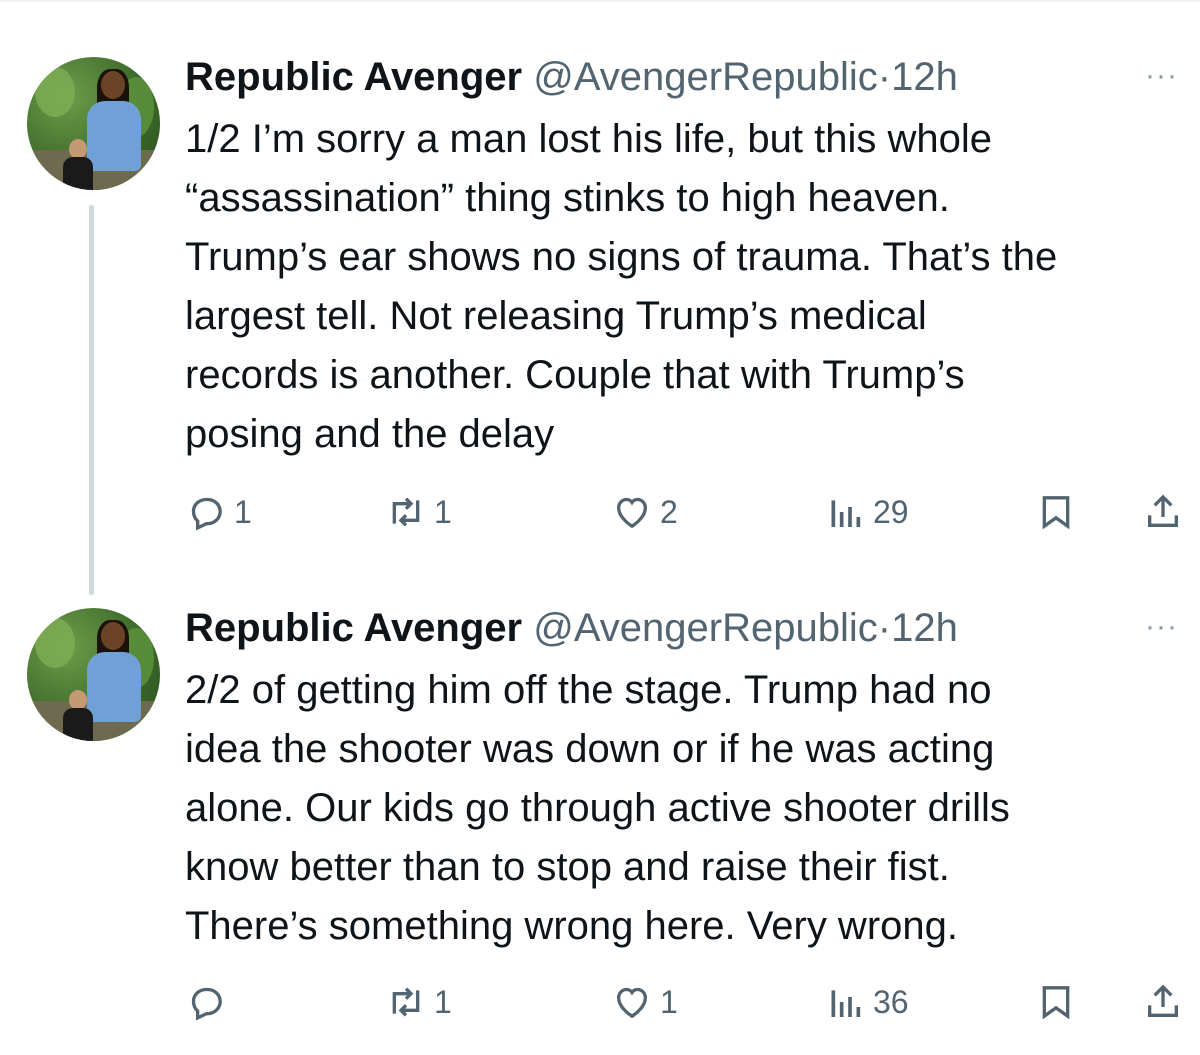 The width and height of the screenshot is (1200, 1055). What do you see at coordinates (867, 512) in the screenshot?
I see `views-button: 29` at bounding box center [867, 512].